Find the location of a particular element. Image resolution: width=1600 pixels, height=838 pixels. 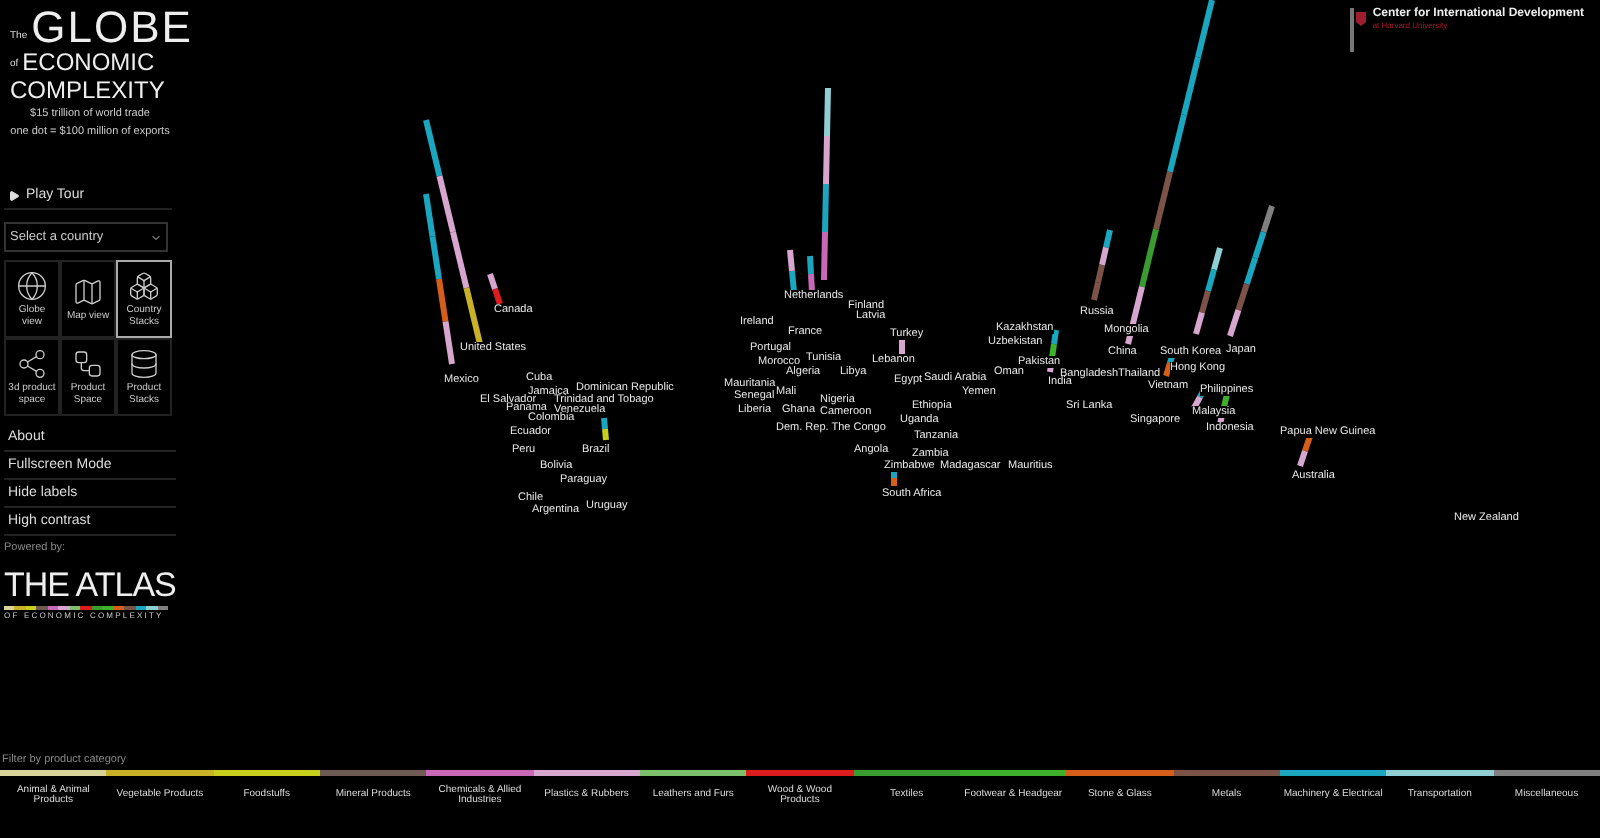

app-title: GLOBE is located at coordinates (112, 28).